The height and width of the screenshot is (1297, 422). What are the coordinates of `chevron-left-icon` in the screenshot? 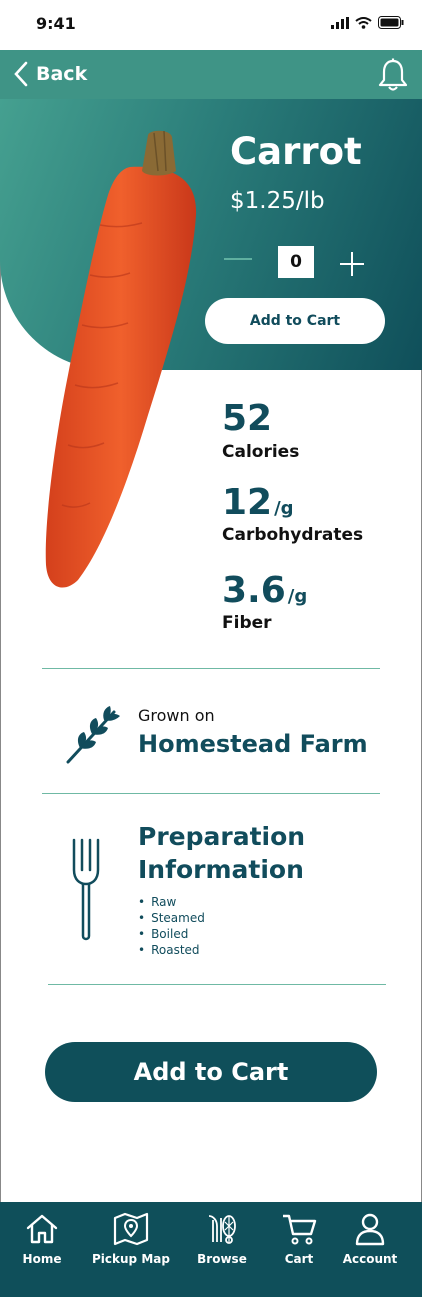 It's located at (21, 74).